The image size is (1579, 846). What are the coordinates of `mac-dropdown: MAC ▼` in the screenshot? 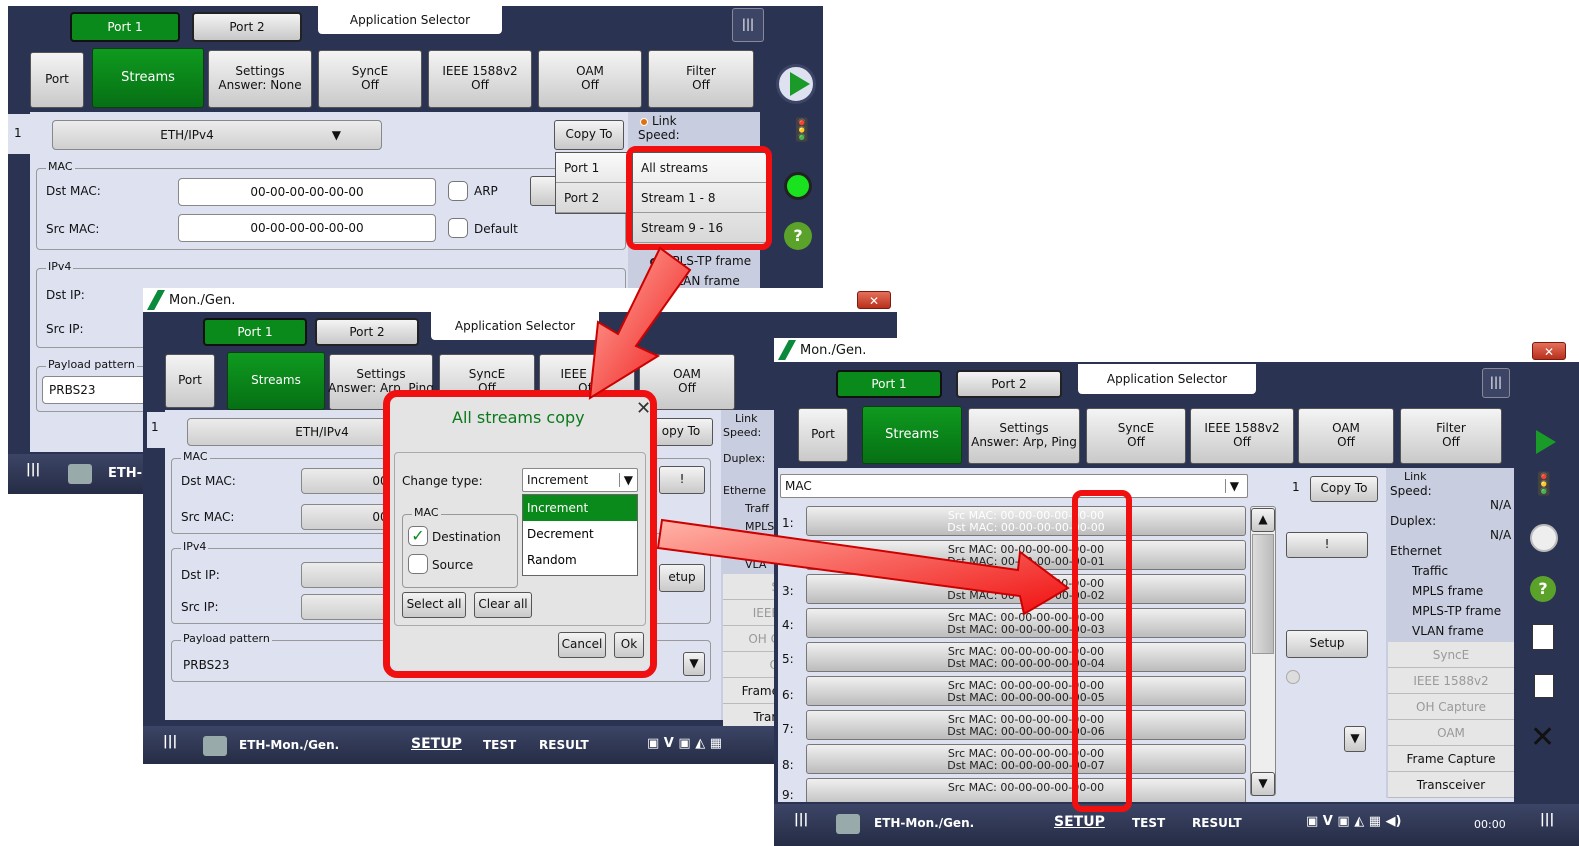 It's located at (1014, 486).